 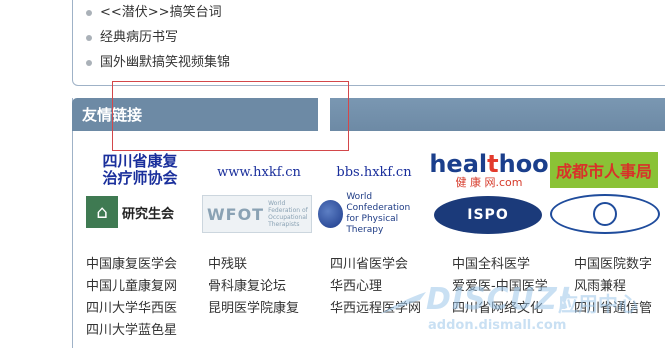 I want to click on text-link: 昆明医学院康复, so click(x=253, y=308).